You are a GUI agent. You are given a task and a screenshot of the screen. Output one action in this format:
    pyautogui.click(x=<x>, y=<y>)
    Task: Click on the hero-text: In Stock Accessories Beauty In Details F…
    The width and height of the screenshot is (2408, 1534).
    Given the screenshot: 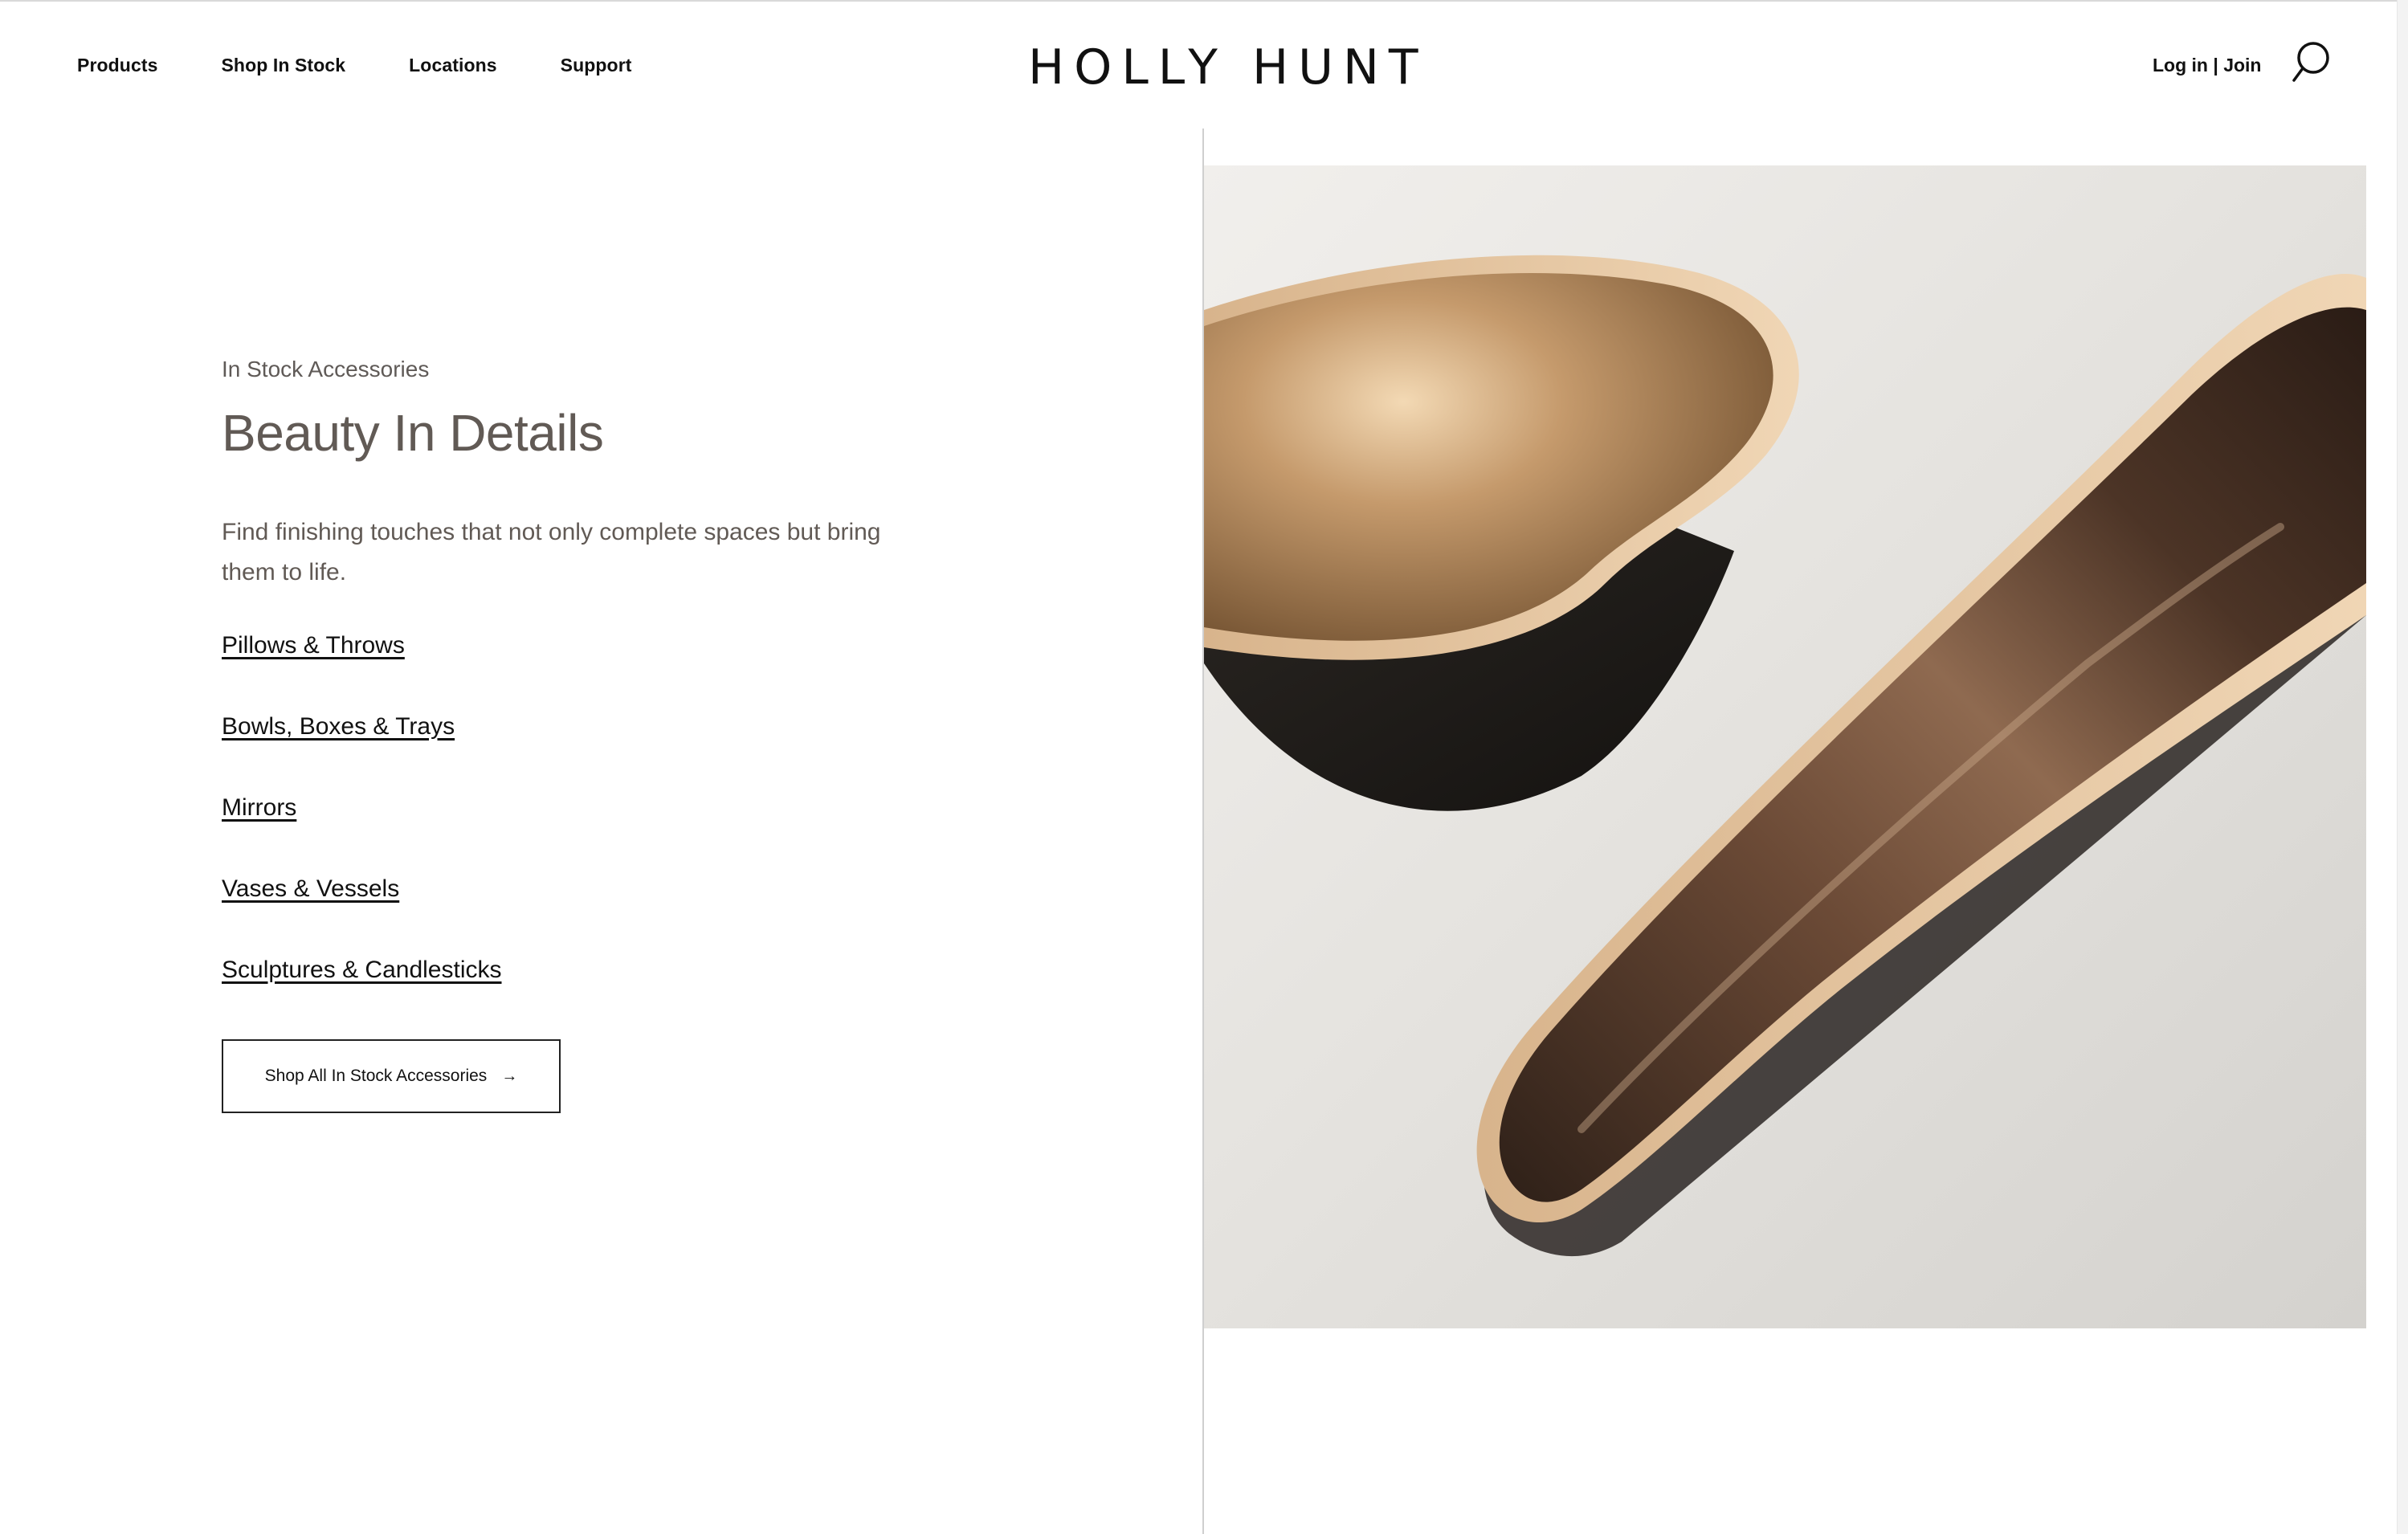 What is the action you would take?
    pyautogui.click(x=583, y=694)
    